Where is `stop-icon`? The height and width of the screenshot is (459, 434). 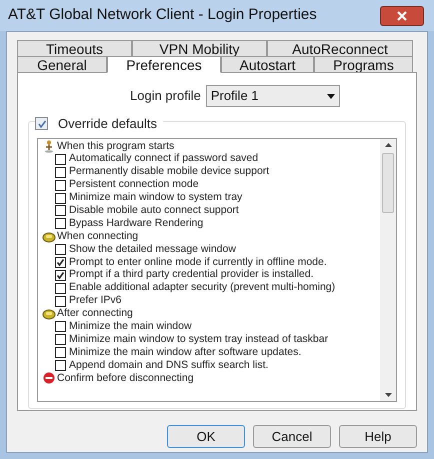 stop-icon is located at coordinates (49, 378).